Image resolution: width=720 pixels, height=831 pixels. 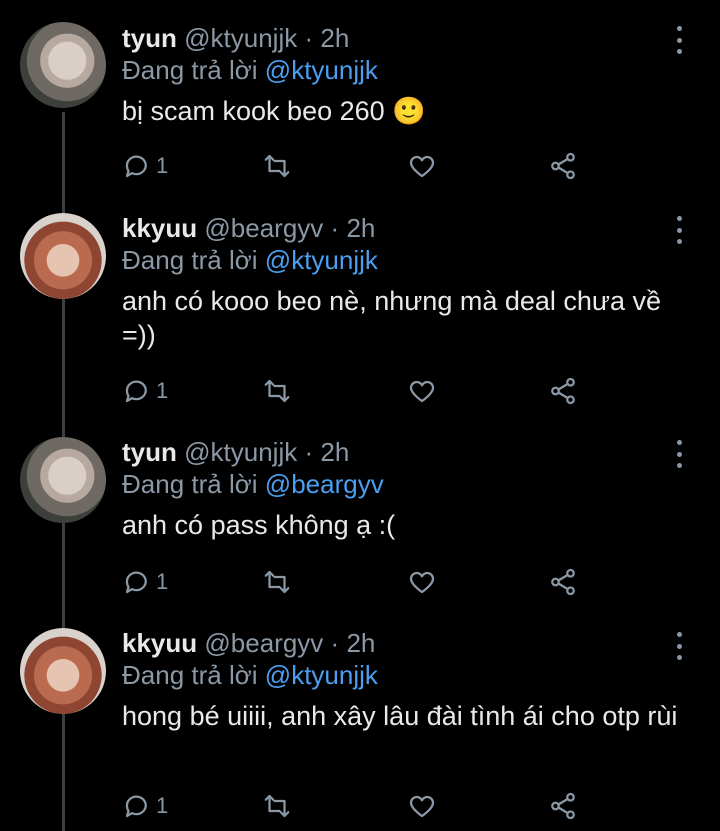 What do you see at coordinates (324, 484) in the screenshot?
I see `mention-link: @beargyv` at bounding box center [324, 484].